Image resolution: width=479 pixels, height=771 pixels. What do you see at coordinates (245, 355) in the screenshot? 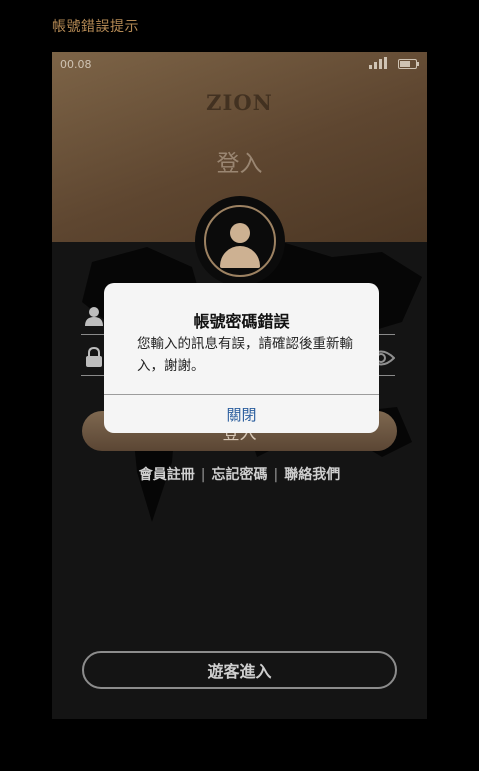
I see `alert-message: 您輸入的訊息有誤，請確認後重新輸入，謝謝。` at bounding box center [245, 355].